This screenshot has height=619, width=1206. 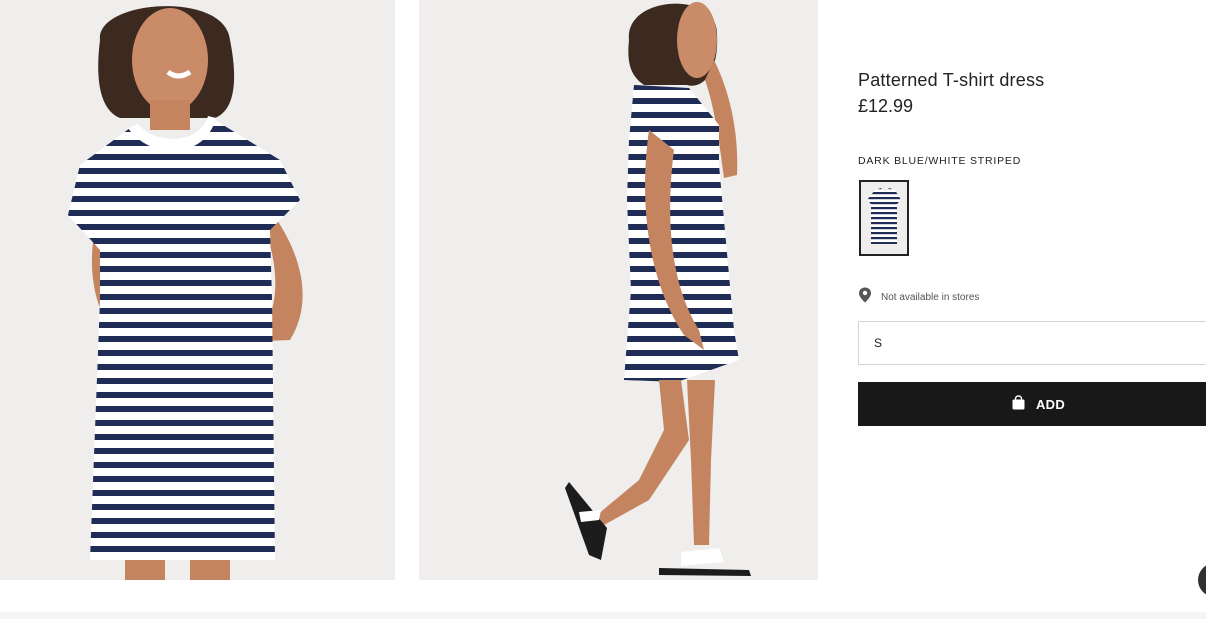 I want to click on store-availability-text: Not available in stores, so click(x=930, y=297).